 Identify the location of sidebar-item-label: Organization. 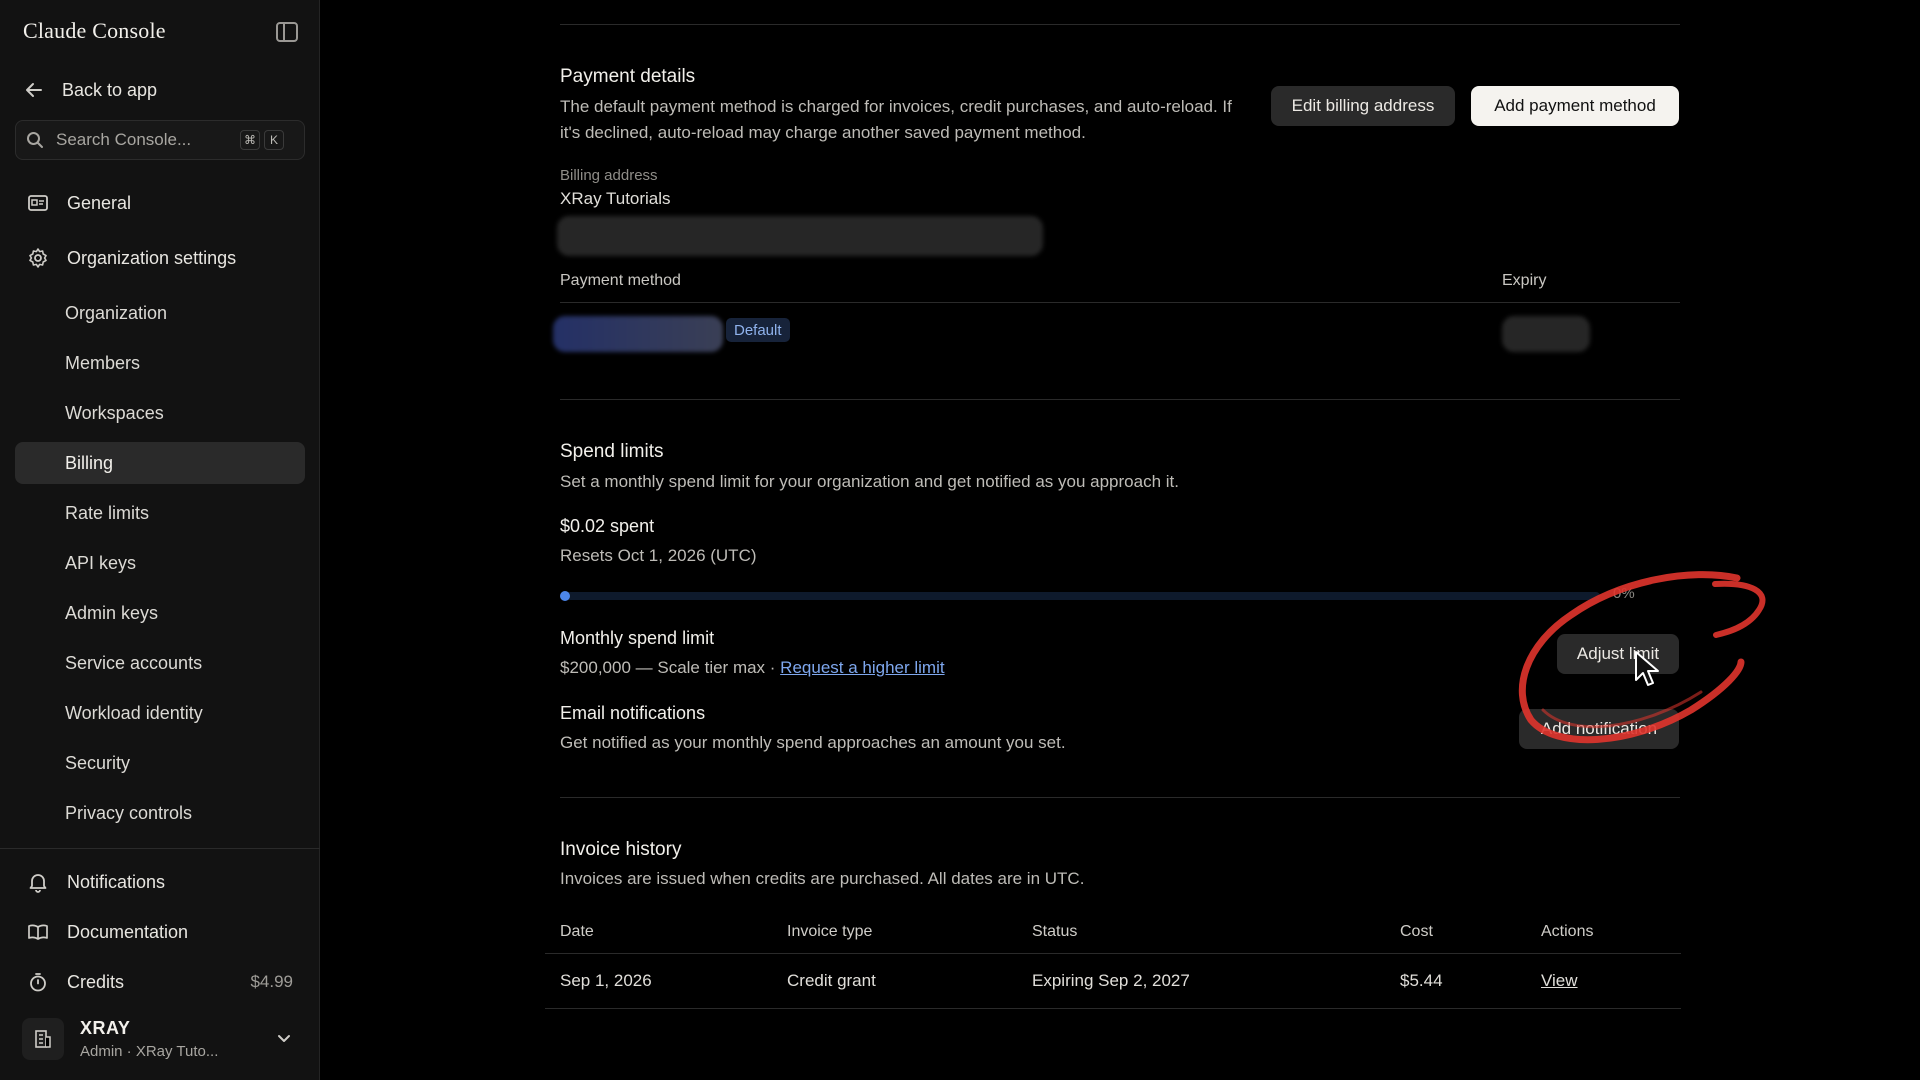
(116, 312).